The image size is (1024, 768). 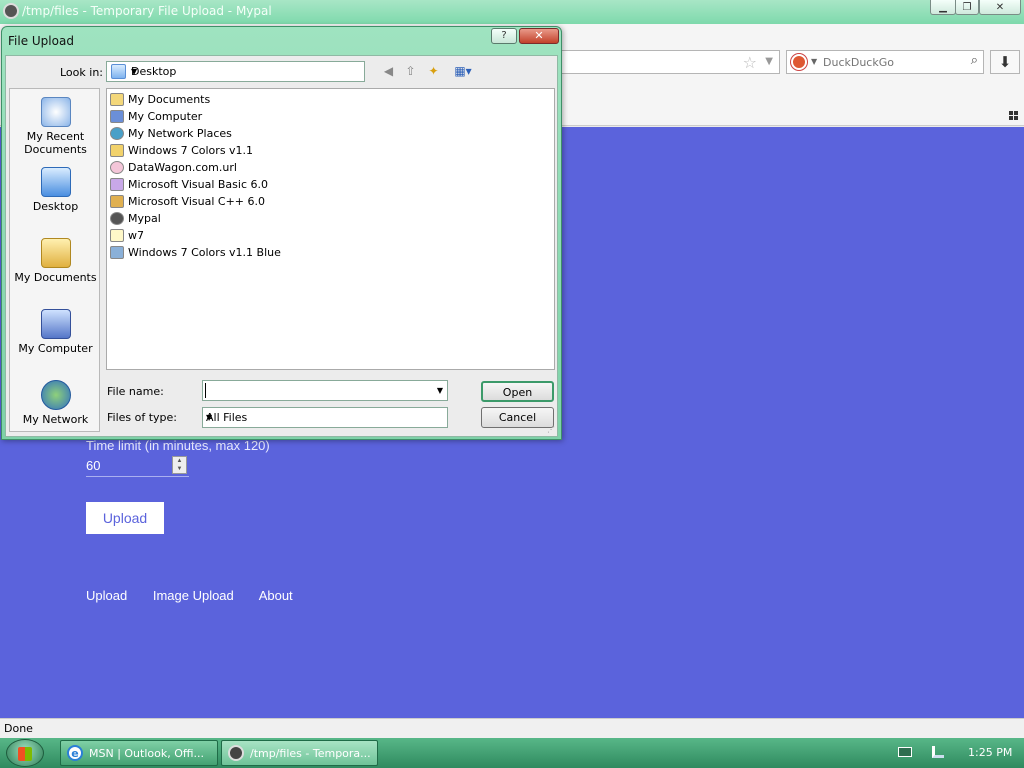 I want to click on list-item: w7, so click(x=127, y=235).